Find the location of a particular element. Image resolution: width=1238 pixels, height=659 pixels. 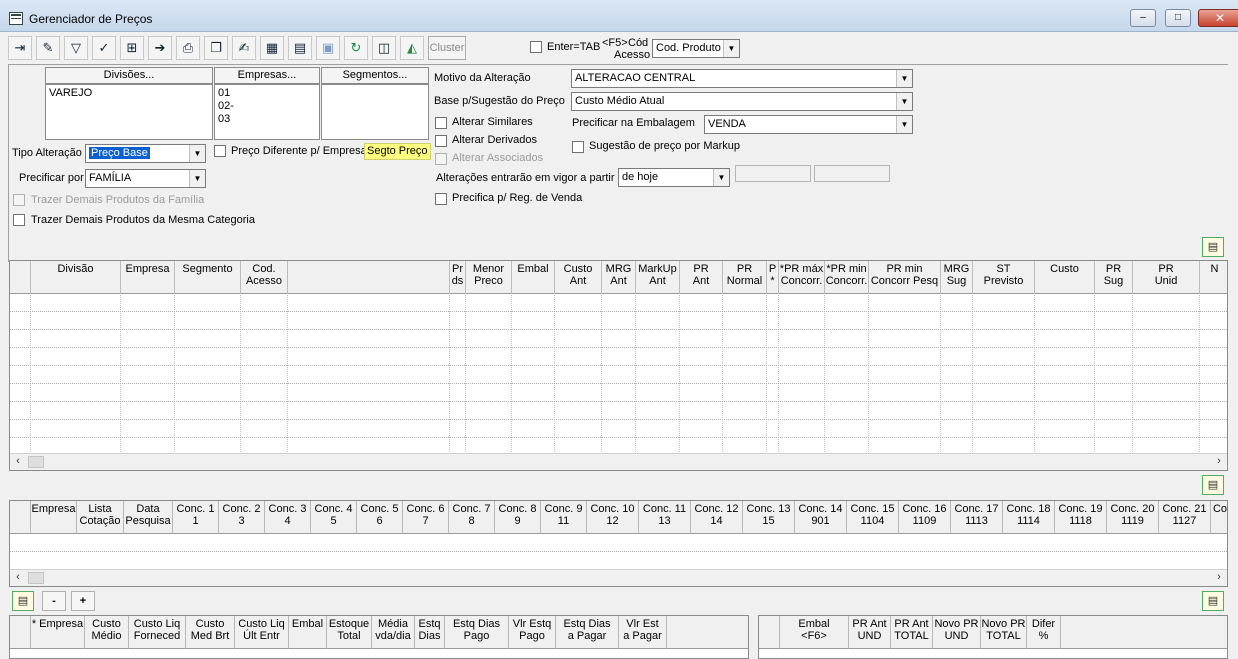

column-header: PR Ant UND is located at coordinates (870, 632).